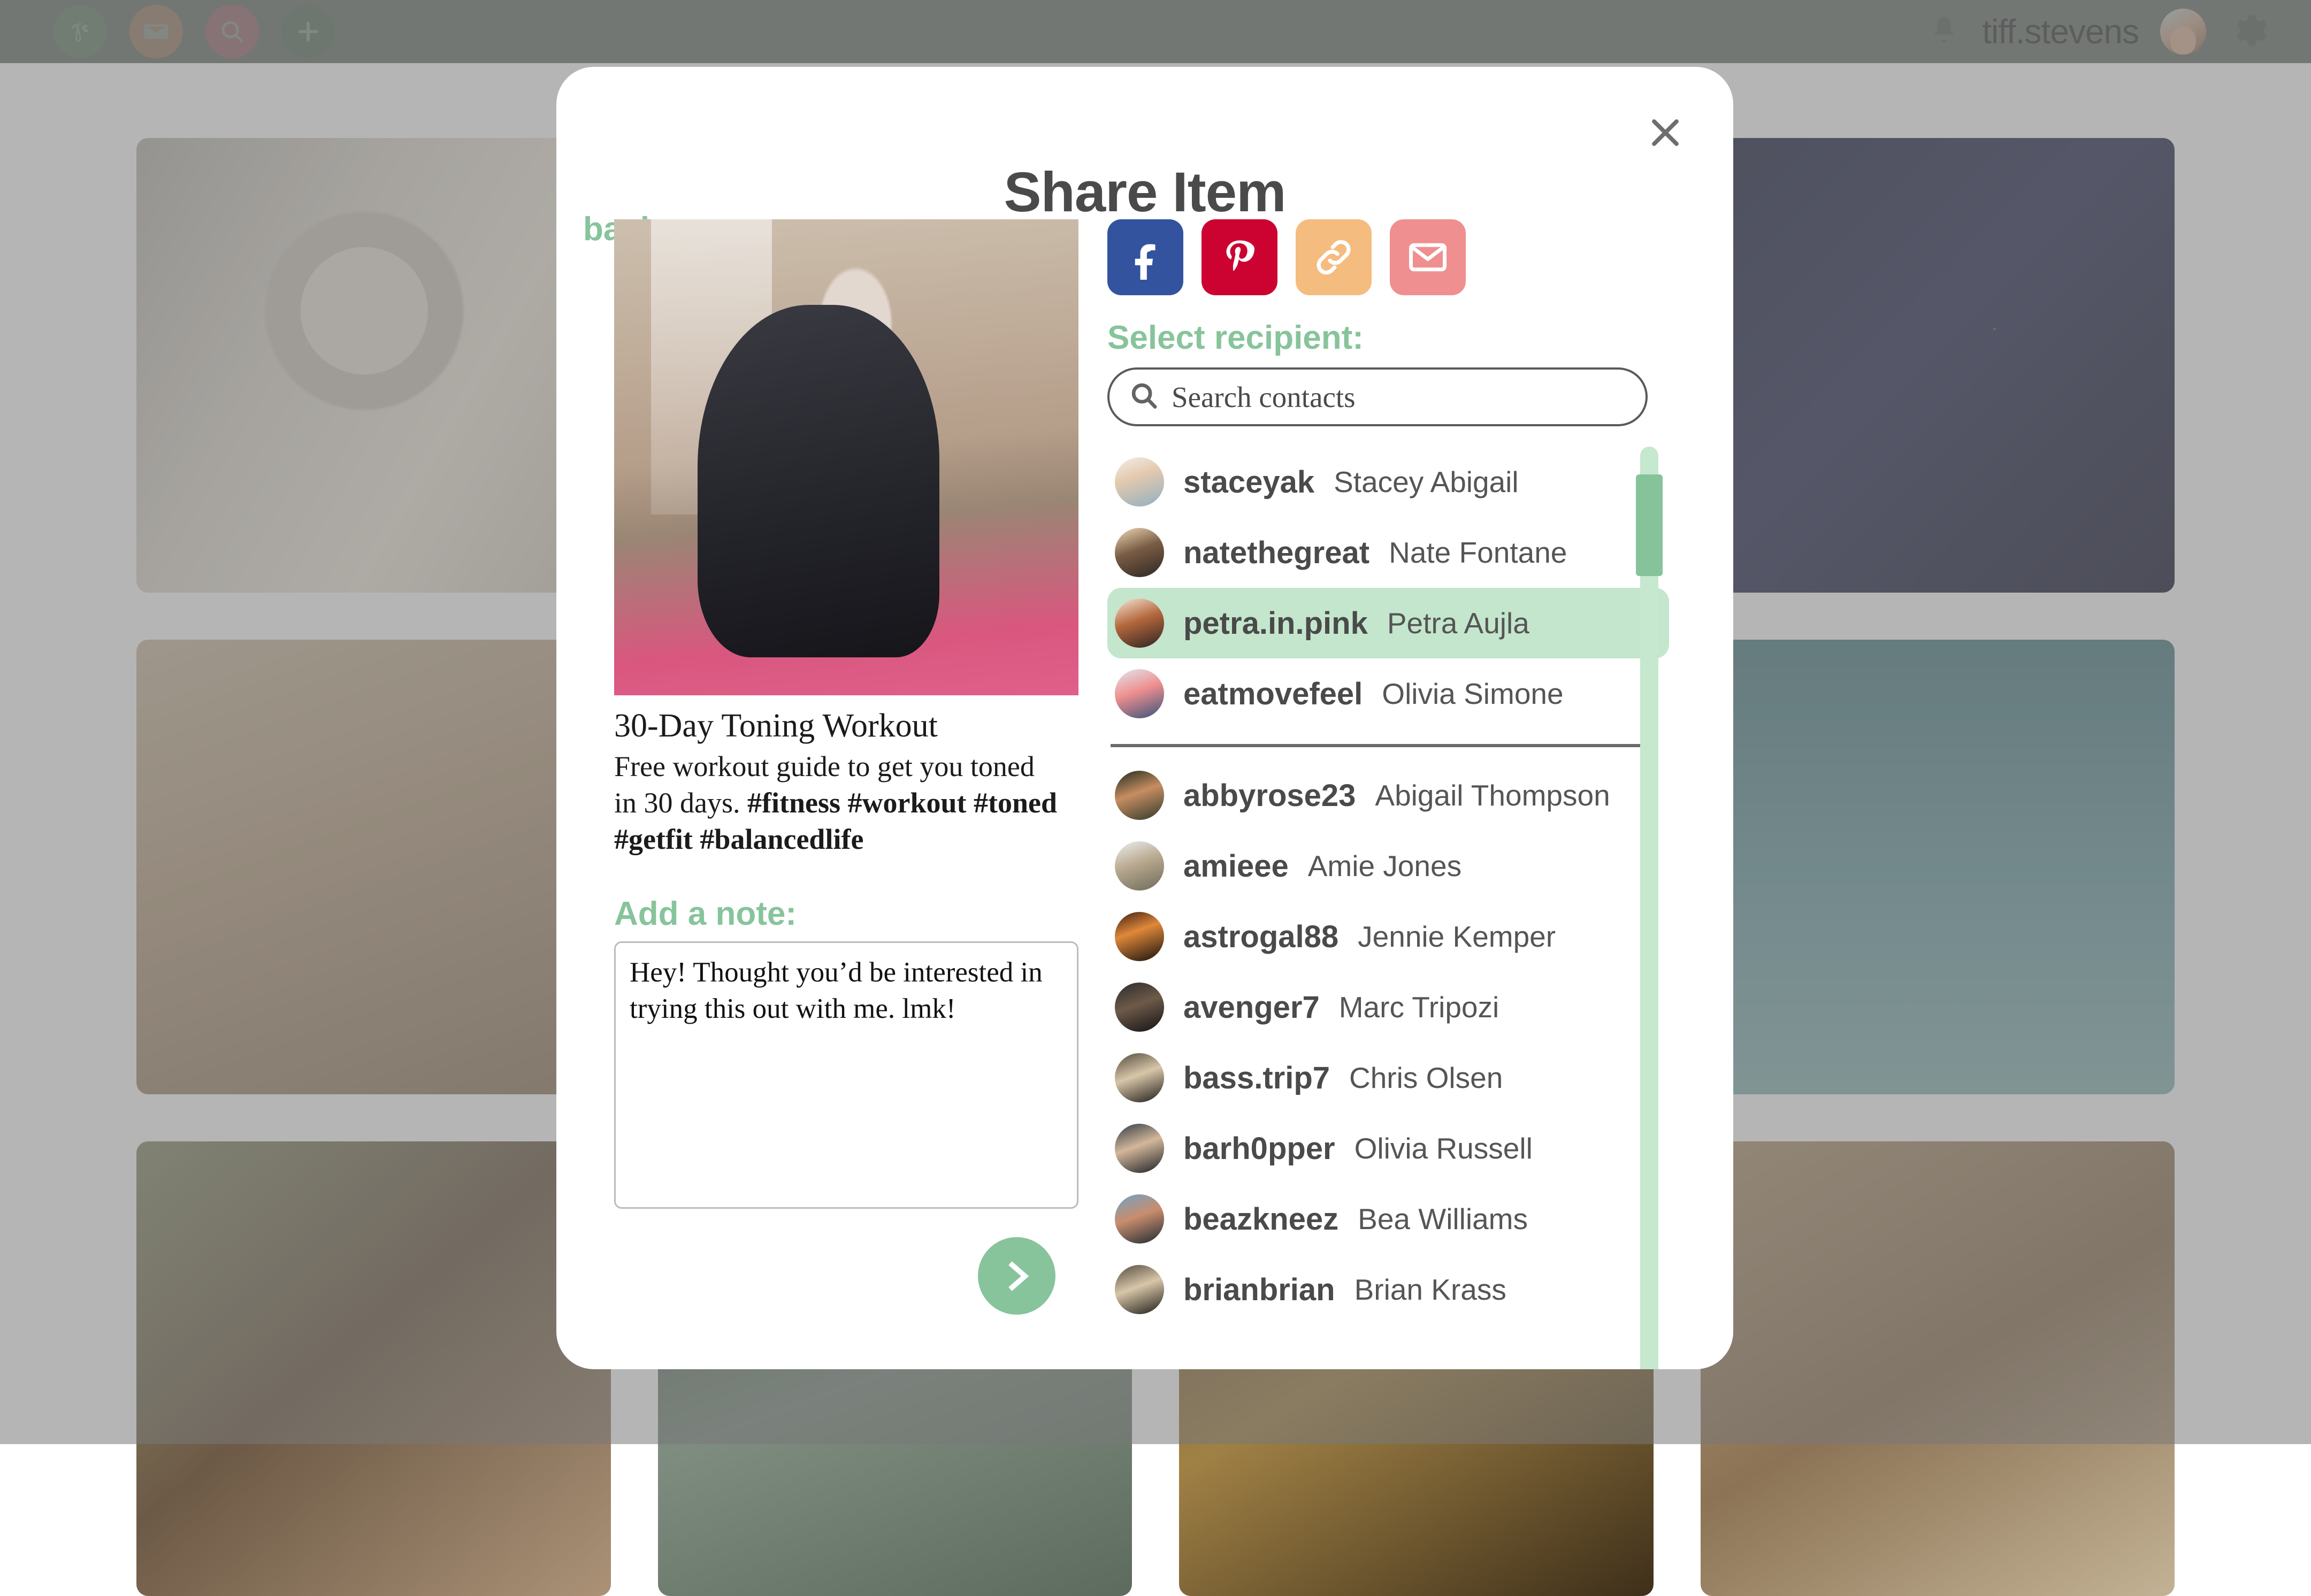 The width and height of the screenshot is (2311, 1596). I want to click on contact-handle: staceyak, so click(1248, 482).